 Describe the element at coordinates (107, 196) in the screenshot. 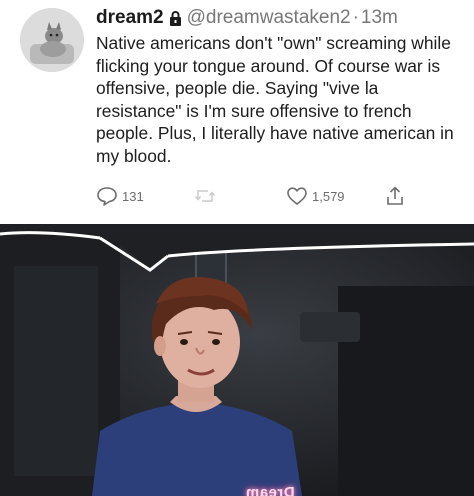

I see `reply-icon` at that location.